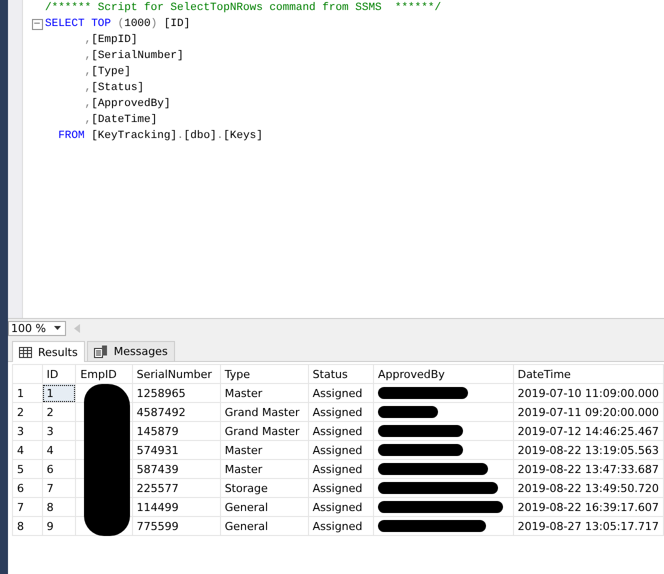 The width and height of the screenshot is (664, 574). I want to click on table-cell: 2019-08-22 13:19:05.563, so click(588, 450).